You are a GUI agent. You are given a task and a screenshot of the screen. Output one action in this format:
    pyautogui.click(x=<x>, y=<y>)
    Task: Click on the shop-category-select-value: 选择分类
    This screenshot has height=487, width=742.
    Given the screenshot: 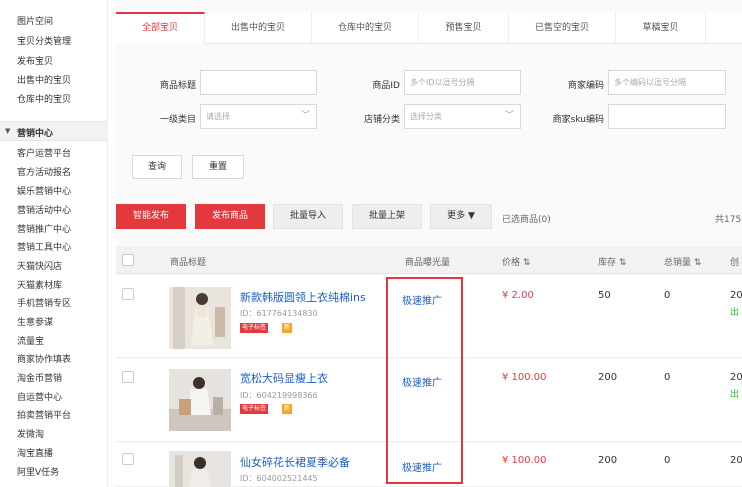 What is the action you would take?
    pyautogui.click(x=426, y=116)
    